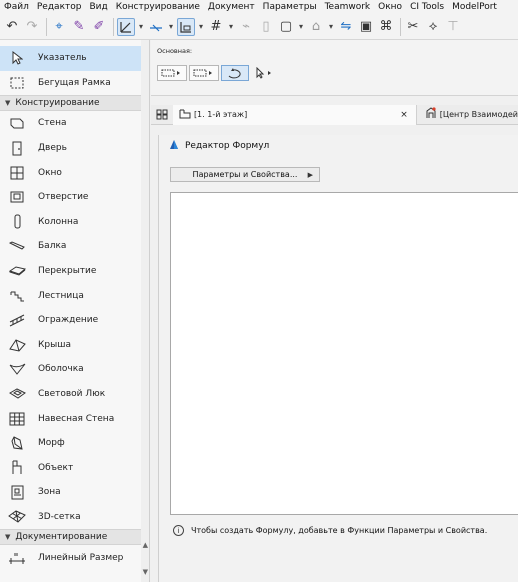 The height and width of the screenshot is (582, 518). What do you see at coordinates (17, 246) in the screenshot?
I see `beam-icon` at bounding box center [17, 246].